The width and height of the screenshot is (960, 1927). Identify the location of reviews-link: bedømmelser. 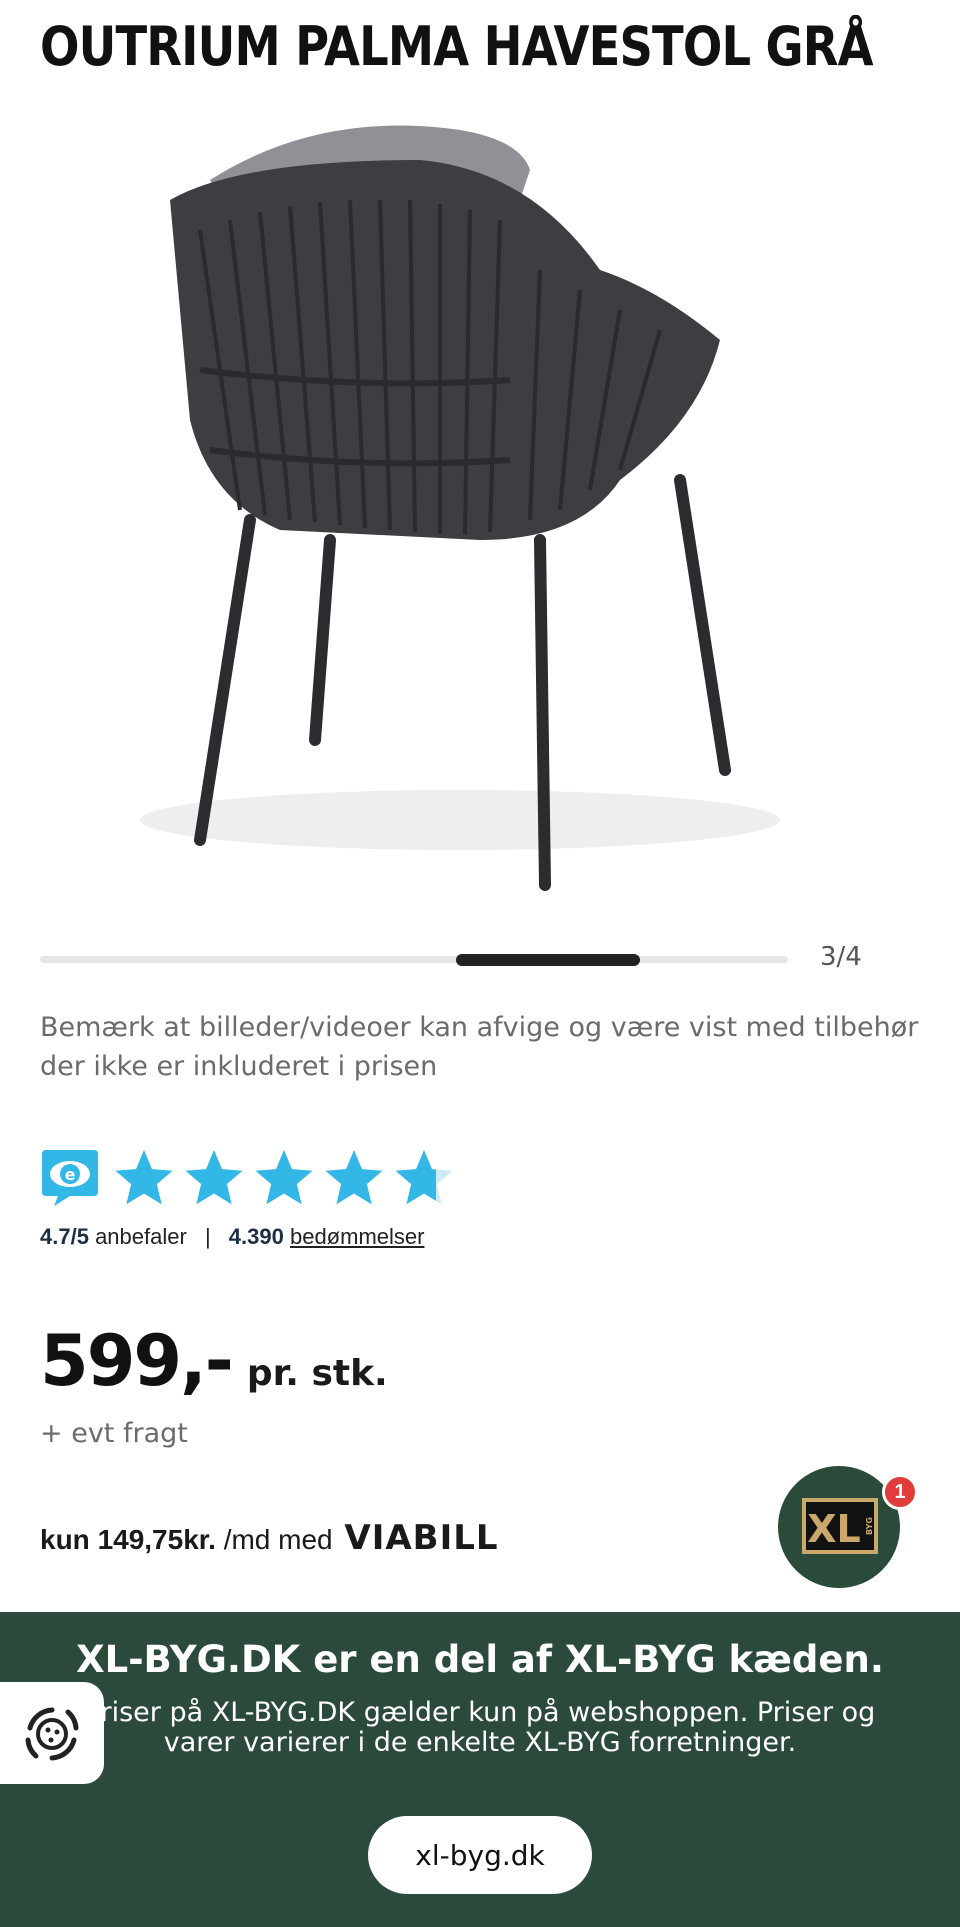
(357, 1236).